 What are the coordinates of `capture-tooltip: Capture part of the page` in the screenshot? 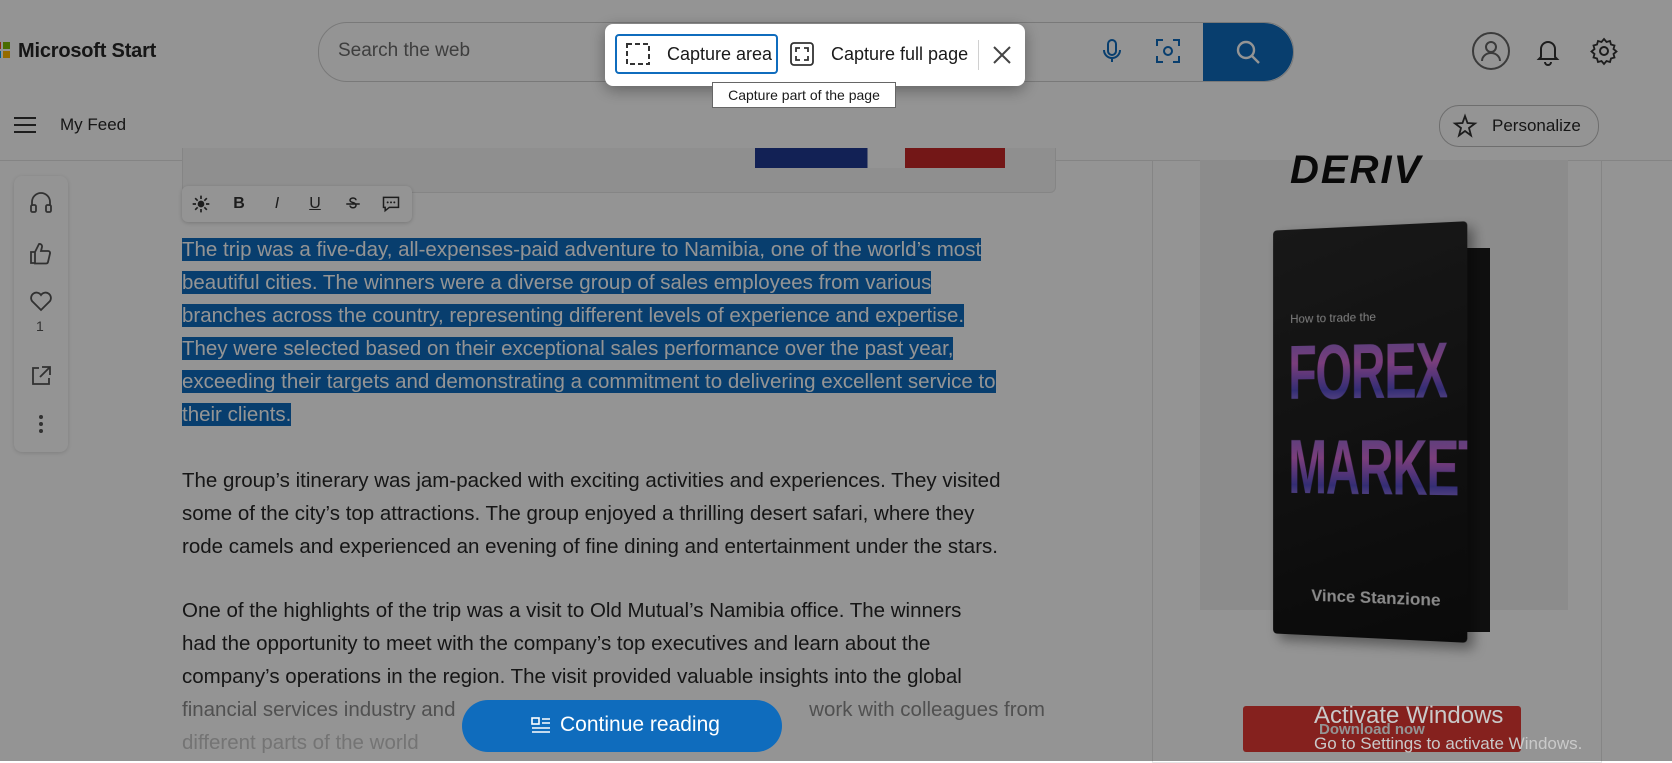 It's located at (804, 95).